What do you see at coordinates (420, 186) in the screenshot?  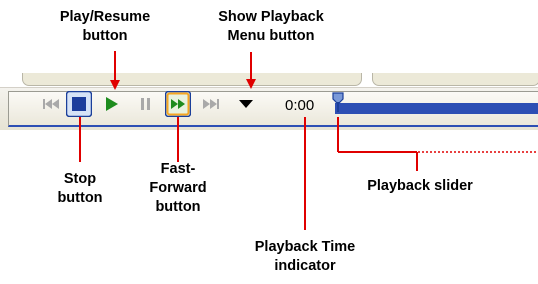 I see `playback-slider-callout: Playback slider` at bounding box center [420, 186].